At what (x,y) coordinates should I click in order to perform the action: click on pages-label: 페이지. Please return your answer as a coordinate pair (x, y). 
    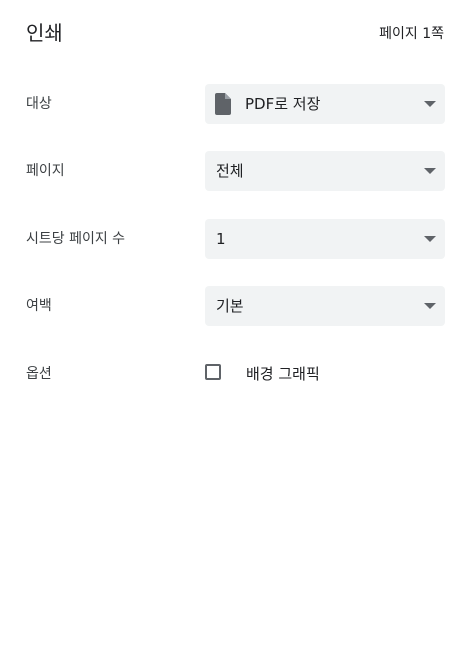
    Looking at the image, I should click on (45, 171).